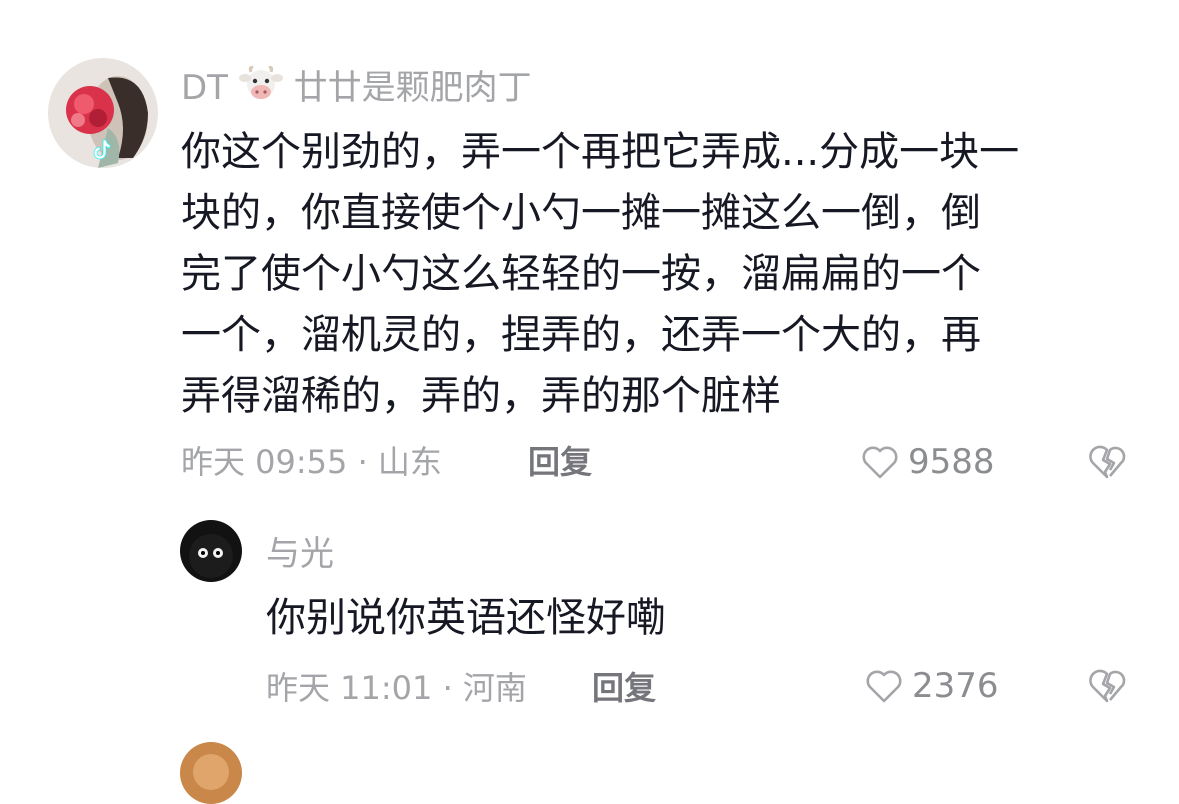 This screenshot has height=804, width=1179. What do you see at coordinates (581, 335) in the screenshot?
I see `comment-text-line: 一个，溜机灵的，捏弄的，还弄一个大的，再` at bounding box center [581, 335].